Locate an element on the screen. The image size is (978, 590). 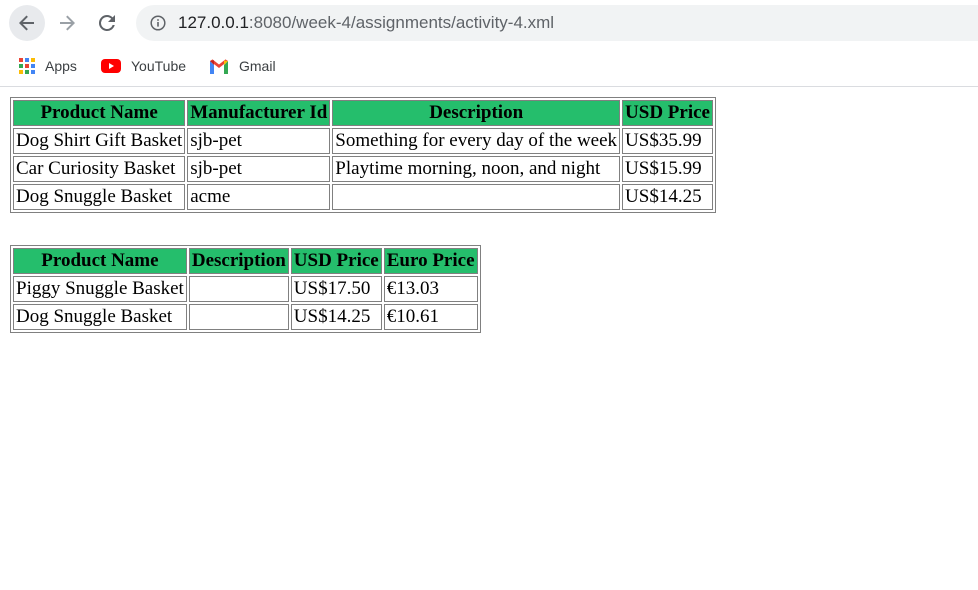
arrow-right-icon is located at coordinates (67, 23).